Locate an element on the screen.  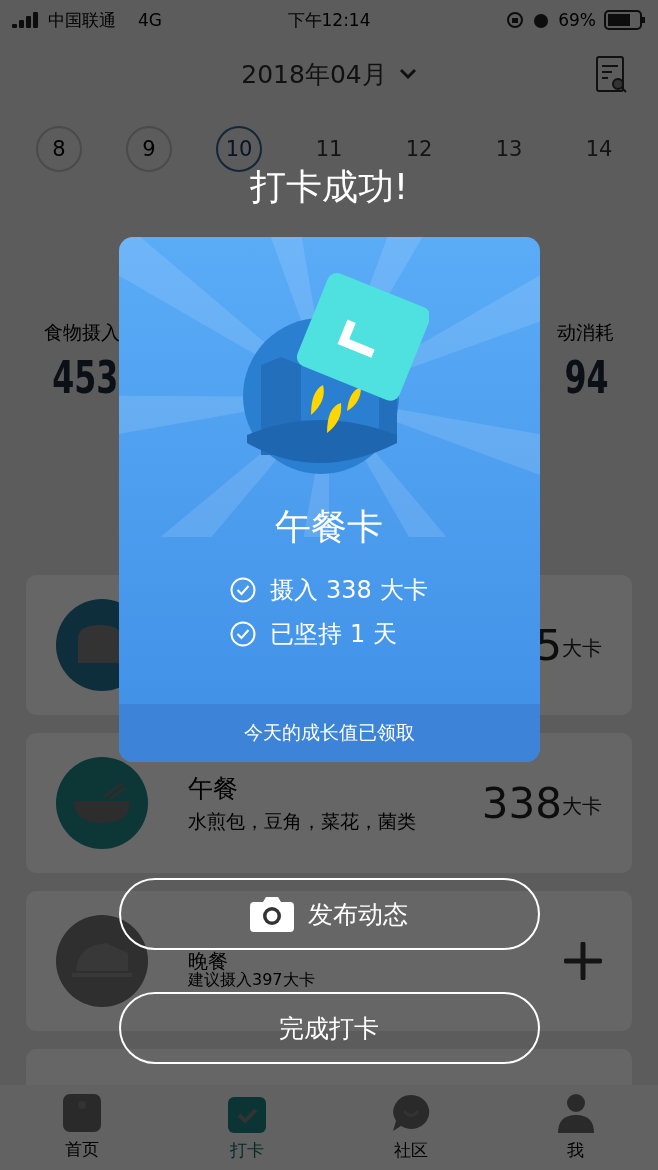
post-update-button: 发布动态 is located at coordinates (329, 914).